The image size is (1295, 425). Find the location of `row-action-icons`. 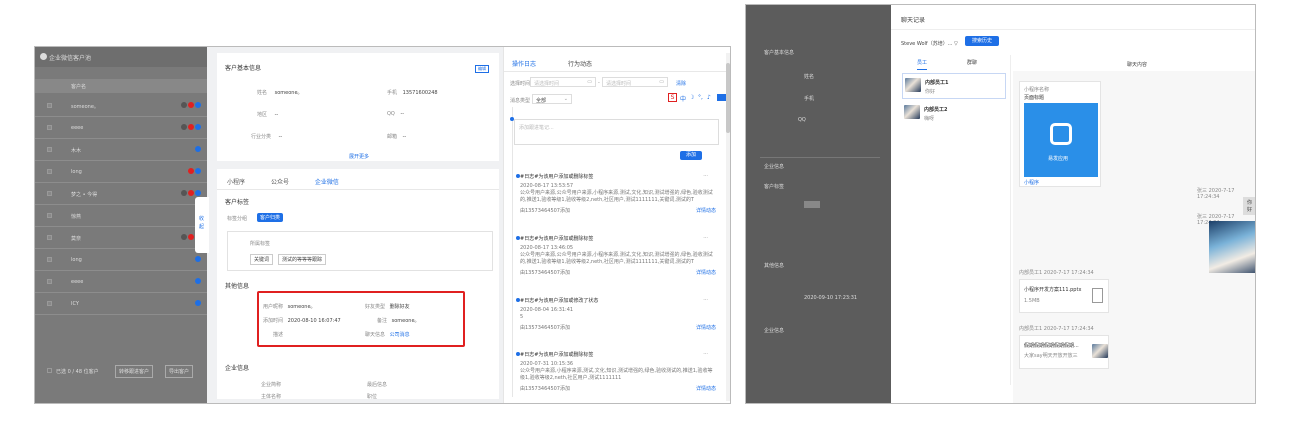

row-action-icons is located at coordinates (194, 172).